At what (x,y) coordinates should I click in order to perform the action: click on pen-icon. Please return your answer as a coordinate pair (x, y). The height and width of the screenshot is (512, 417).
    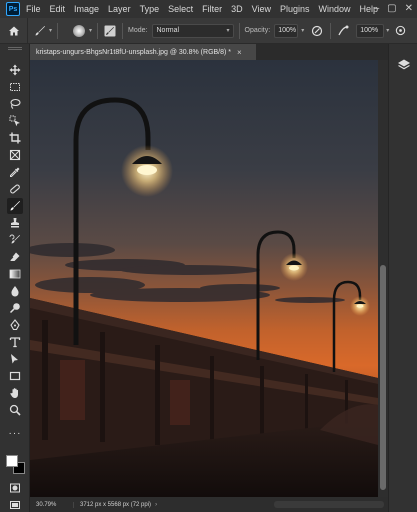
    Looking at the image, I should click on (15, 325).